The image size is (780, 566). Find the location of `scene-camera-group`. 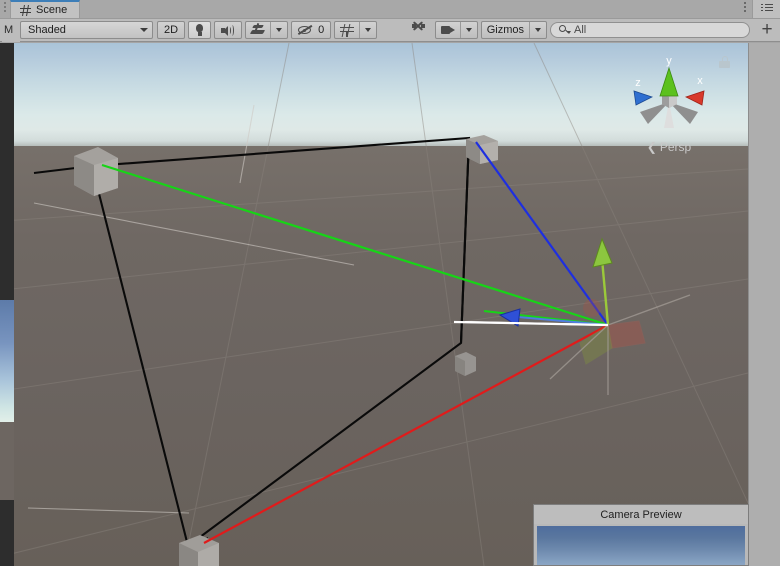

scene-camera-group is located at coordinates (456, 30).